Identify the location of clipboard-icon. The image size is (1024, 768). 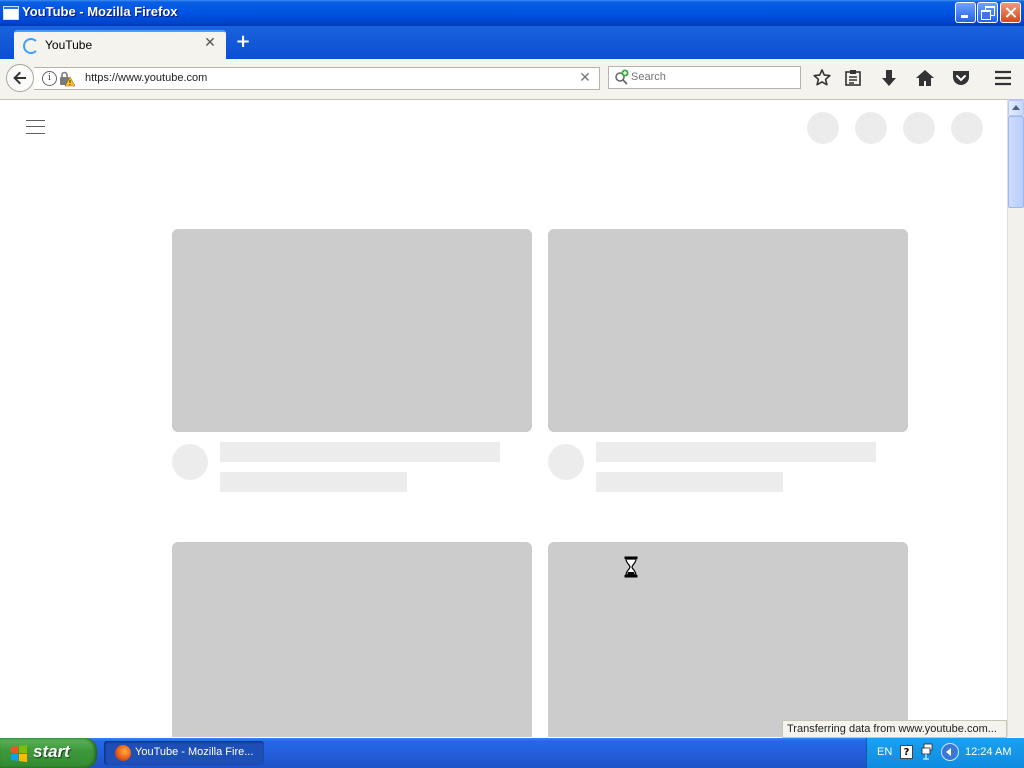
(853, 78).